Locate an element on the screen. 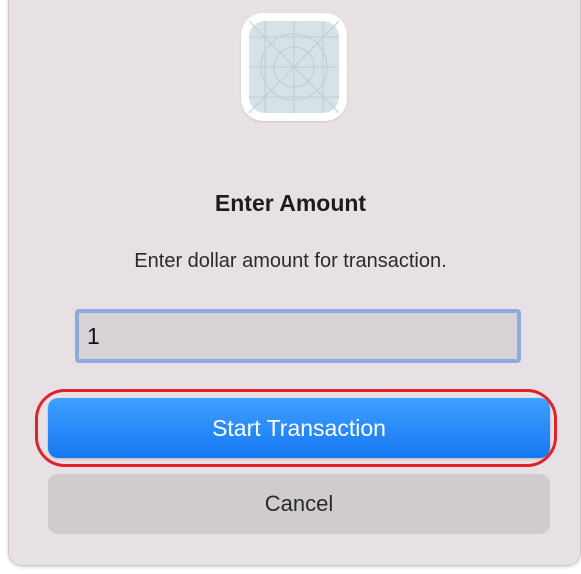 The height and width of the screenshot is (574, 581). app-icon is located at coordinates (294, 67).